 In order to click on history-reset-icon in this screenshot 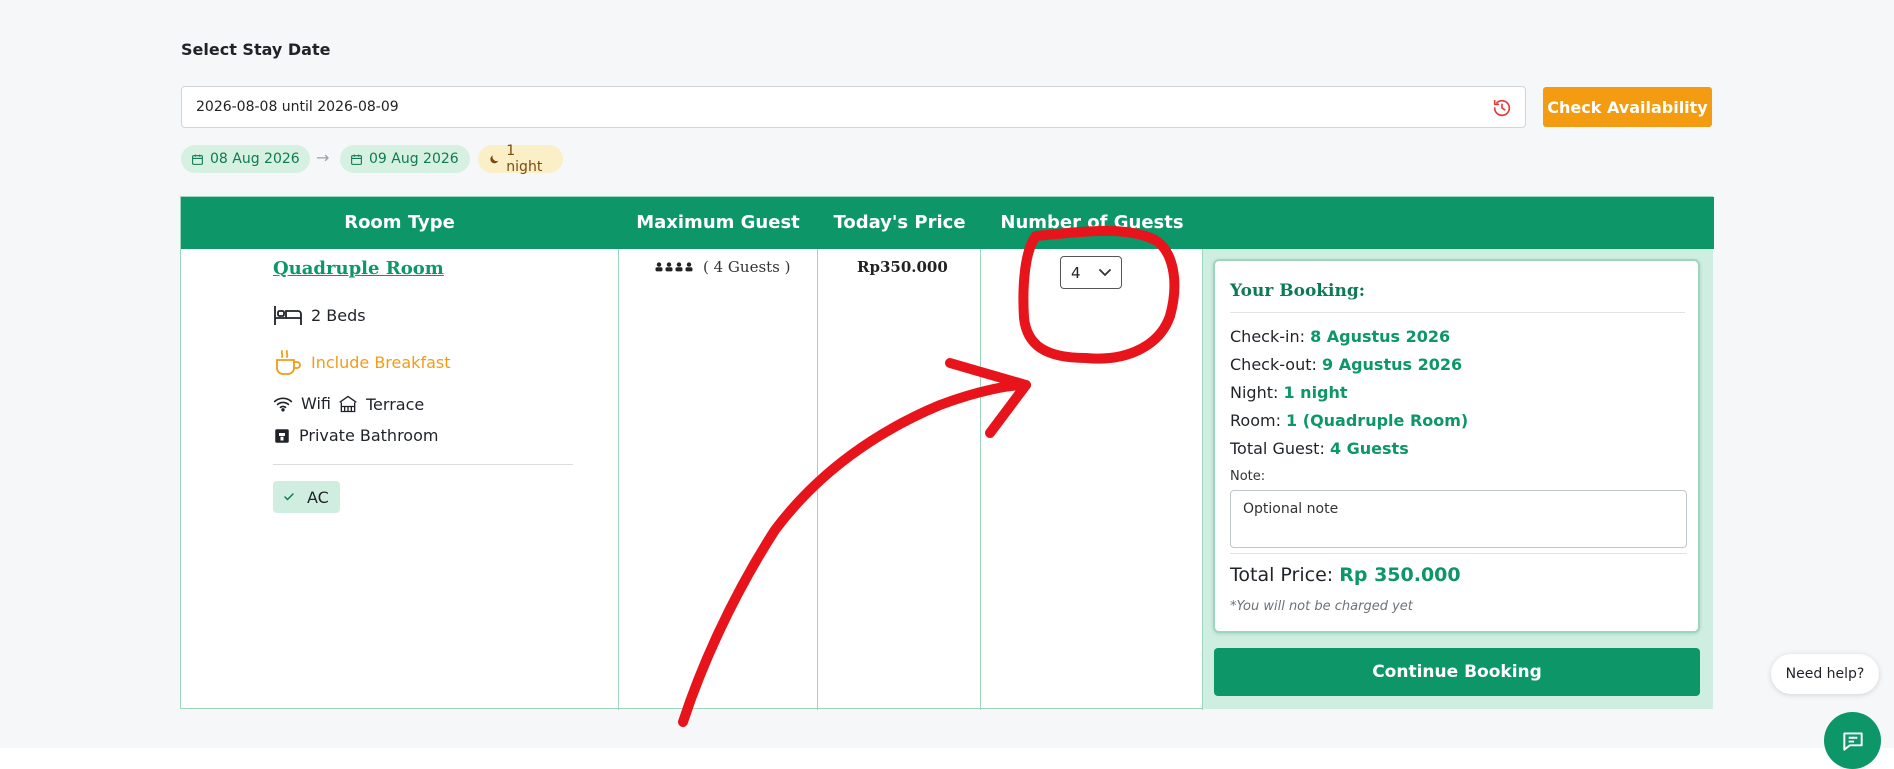, I will do `click(1502, 108)`.